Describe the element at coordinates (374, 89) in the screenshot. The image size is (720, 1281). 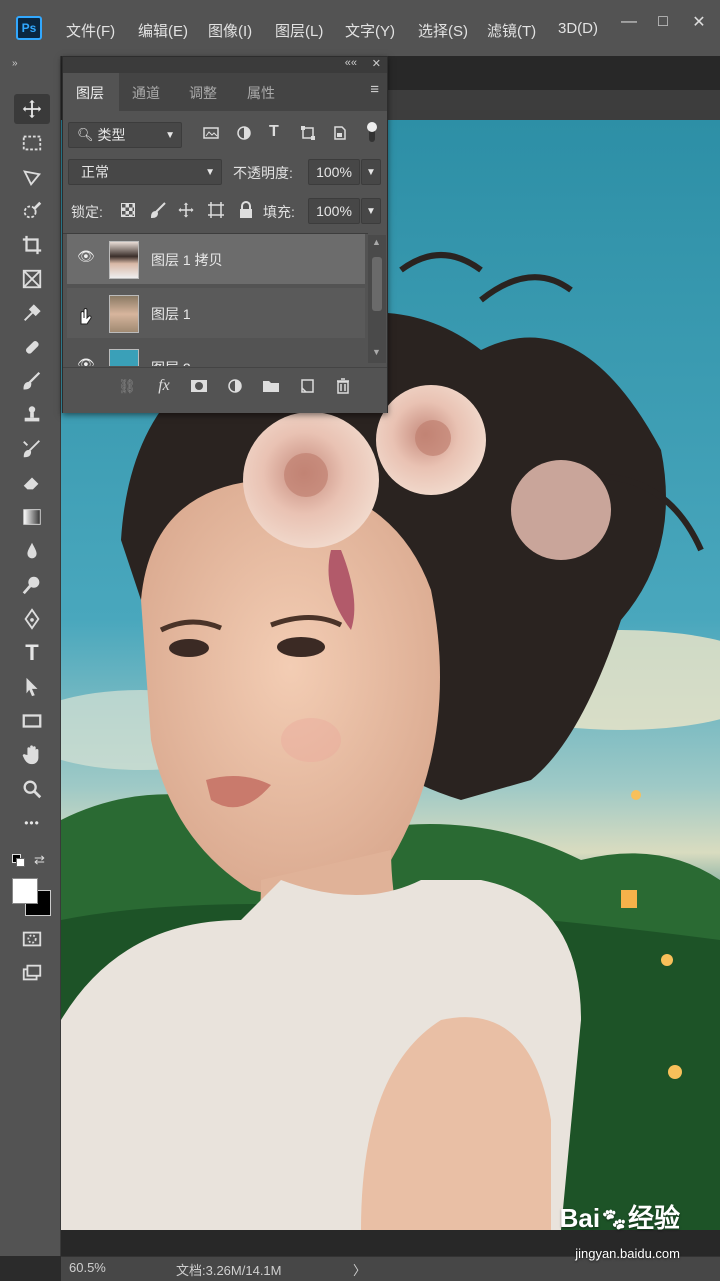
I see `panel-menu-icon: ≡` at that location.